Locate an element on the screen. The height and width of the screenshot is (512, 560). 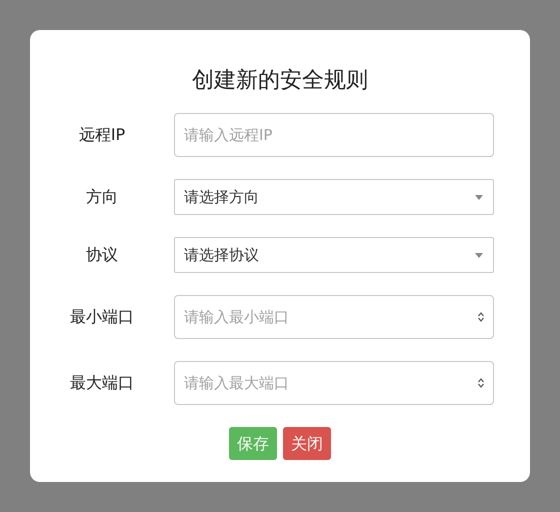
field-label: 最大端口 is located at coordinates (102, 383).